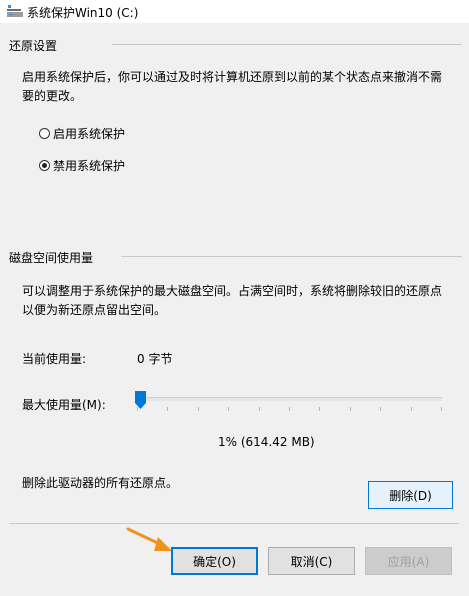  Describe the element at coordinates (44, 165) in the screenshot. I see `disable-protection-radio-circle` at that location.